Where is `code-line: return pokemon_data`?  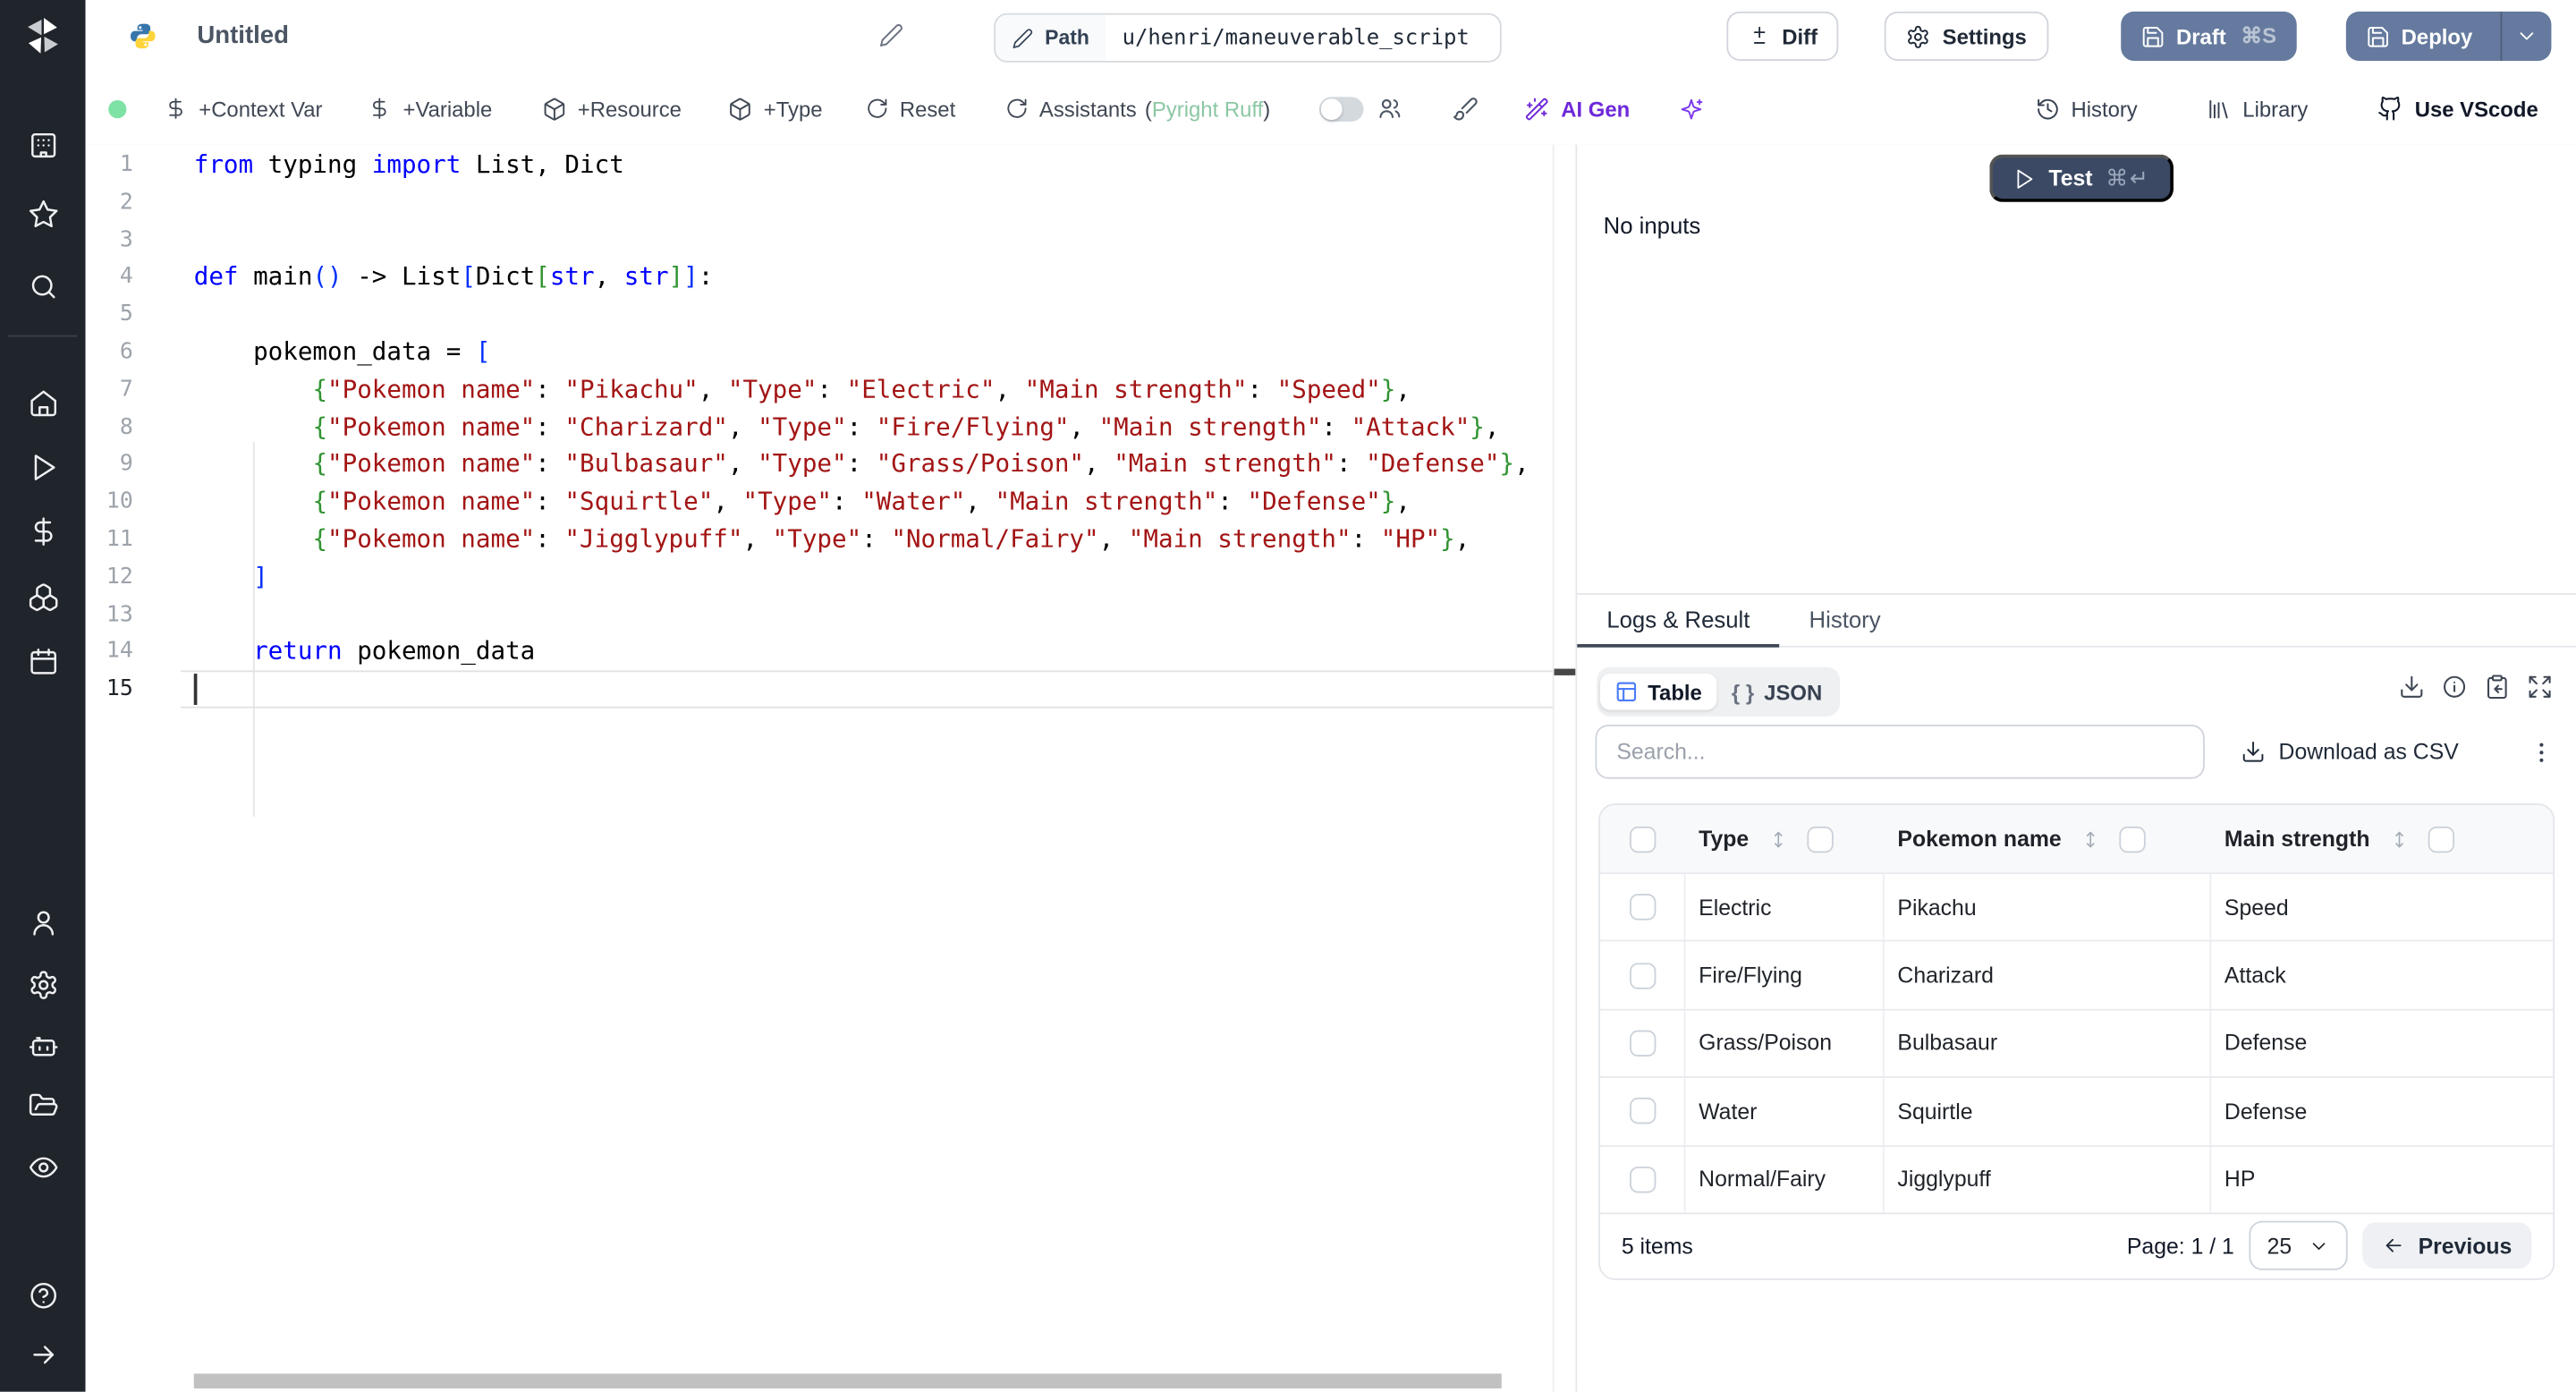
code-line: return pokemon_data is located at coordinates (873, 652).